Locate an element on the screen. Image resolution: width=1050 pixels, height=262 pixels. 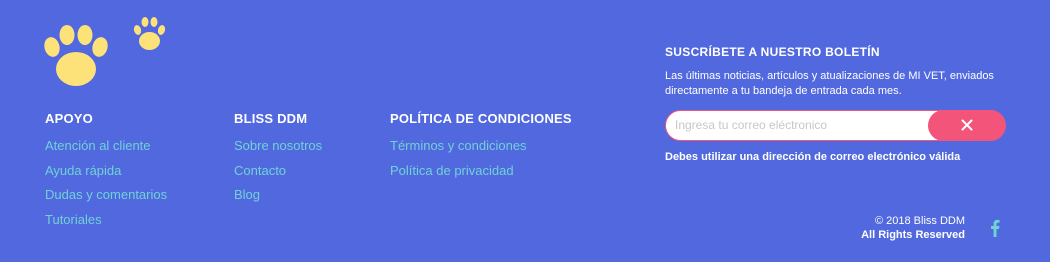
rights-text: All Rights Reserved is located at coordinates (913, 235).